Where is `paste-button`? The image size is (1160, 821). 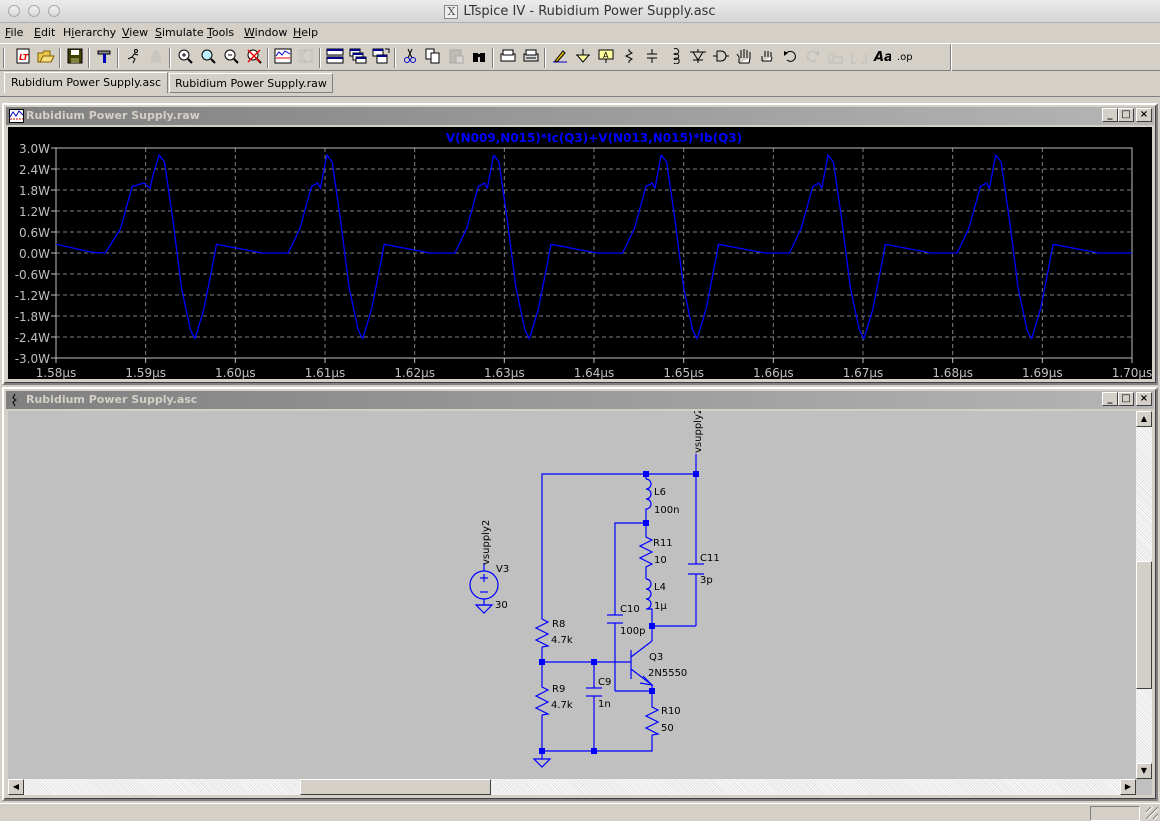
paste-button is located at coordinates (456, 58).